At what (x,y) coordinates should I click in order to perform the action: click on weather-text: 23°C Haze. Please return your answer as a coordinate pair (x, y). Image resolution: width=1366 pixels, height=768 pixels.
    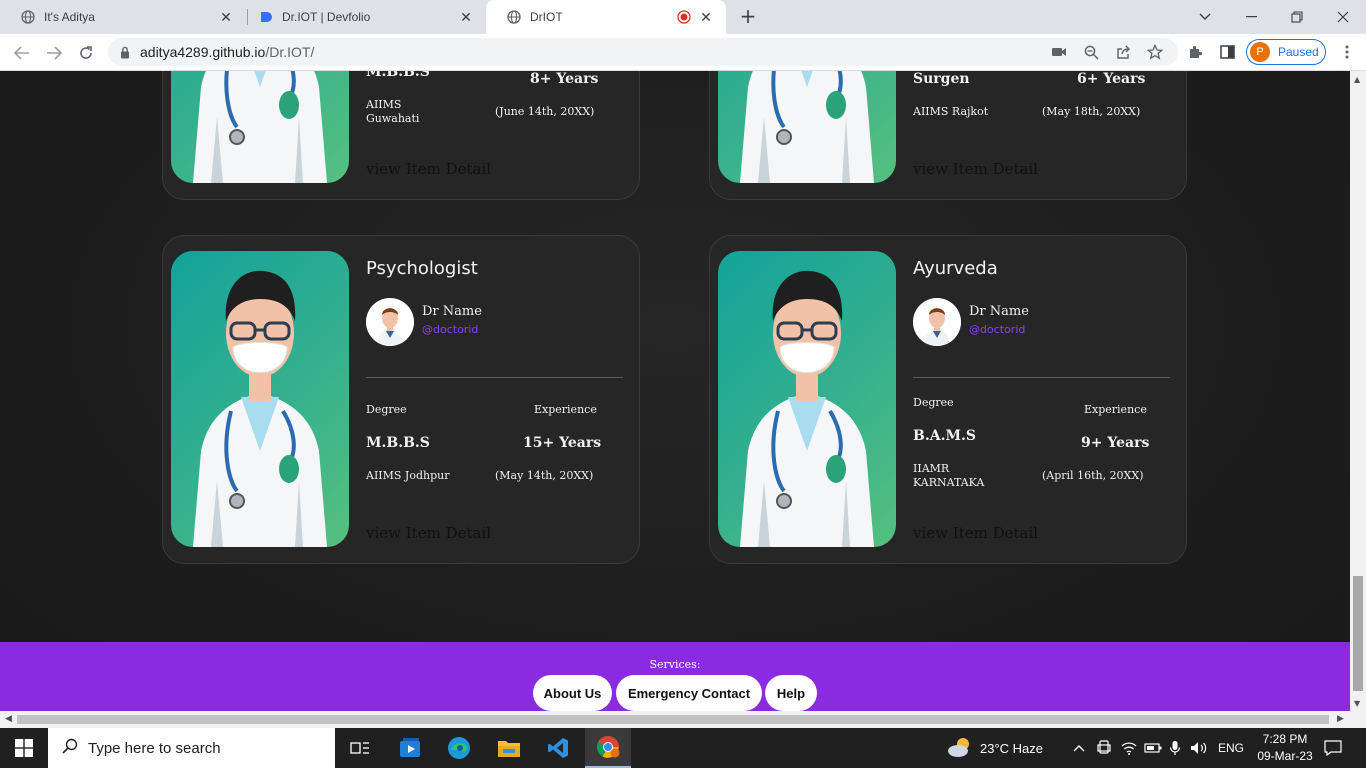
    Looking at the image, I should click on (1012, 748).